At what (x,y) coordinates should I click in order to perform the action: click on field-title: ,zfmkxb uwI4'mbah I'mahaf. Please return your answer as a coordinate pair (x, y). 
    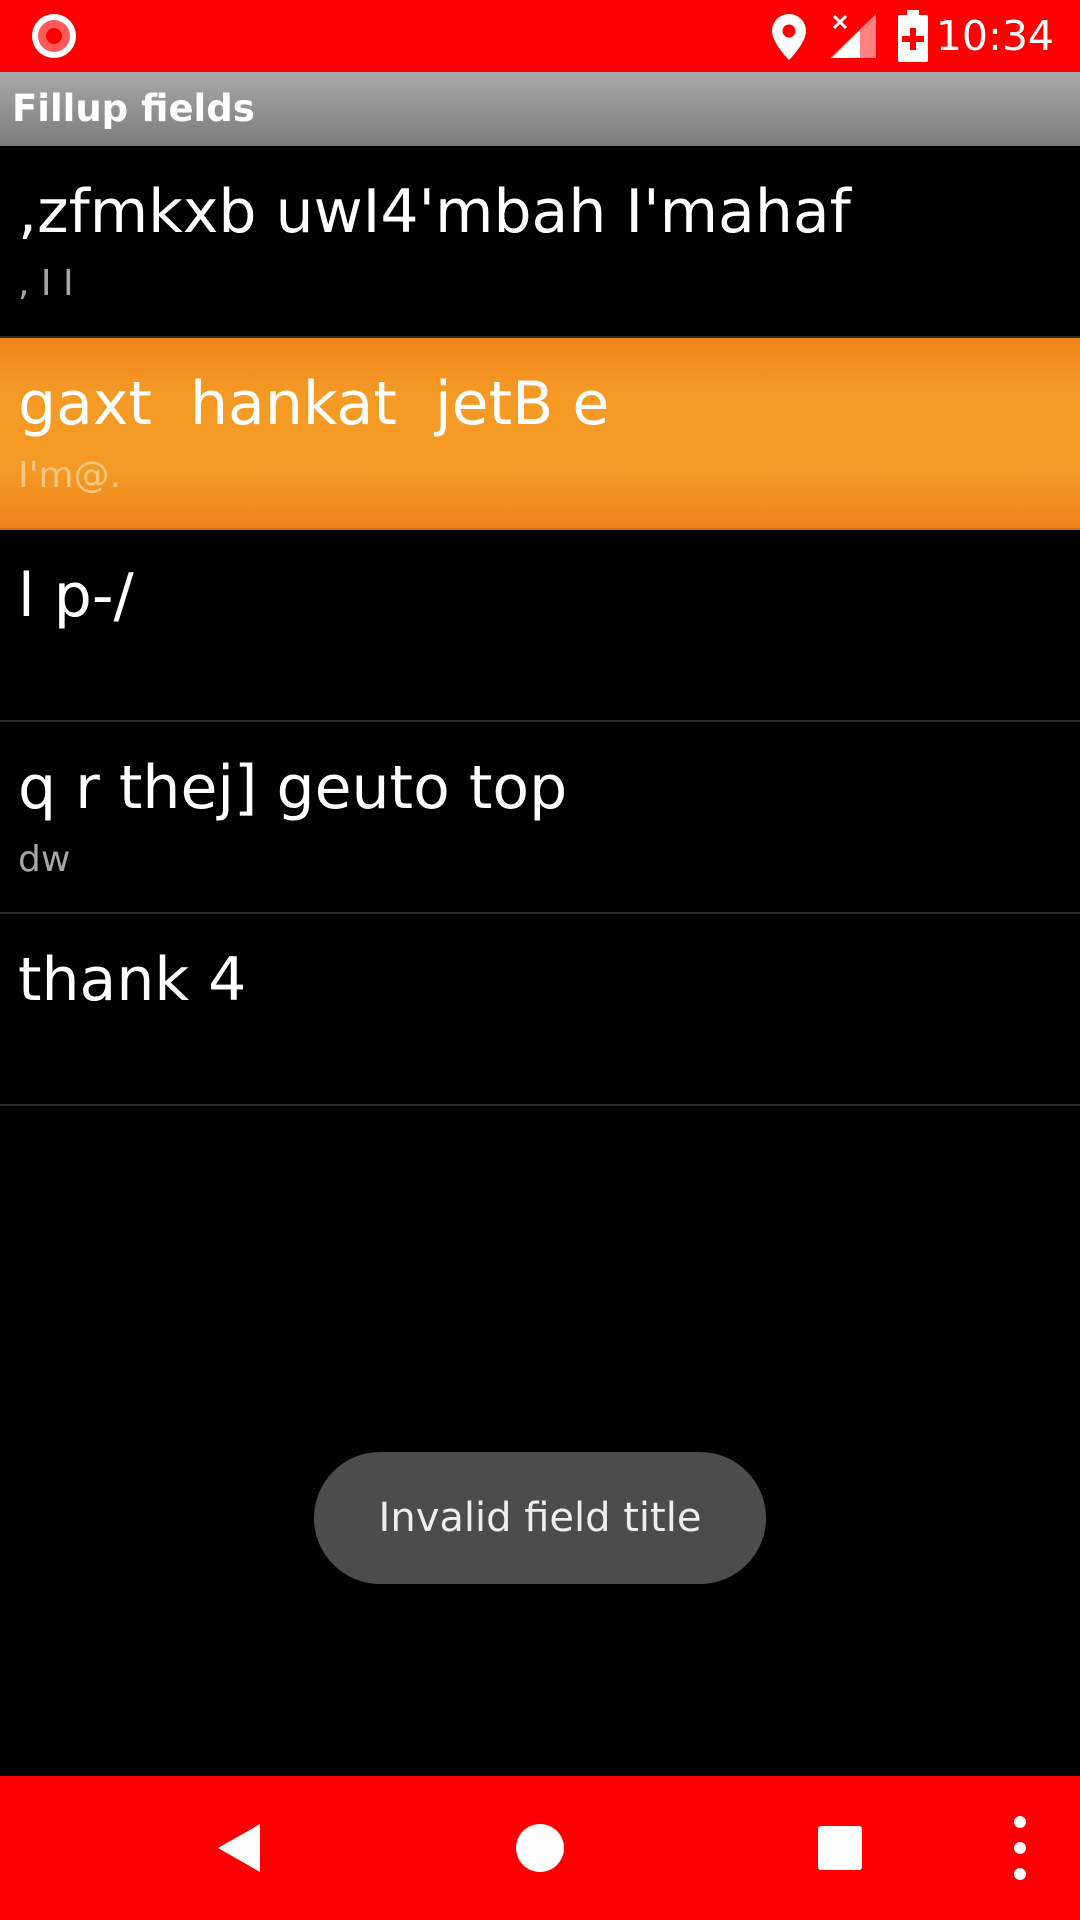
    Looking at the image, I should click on (434, 212).